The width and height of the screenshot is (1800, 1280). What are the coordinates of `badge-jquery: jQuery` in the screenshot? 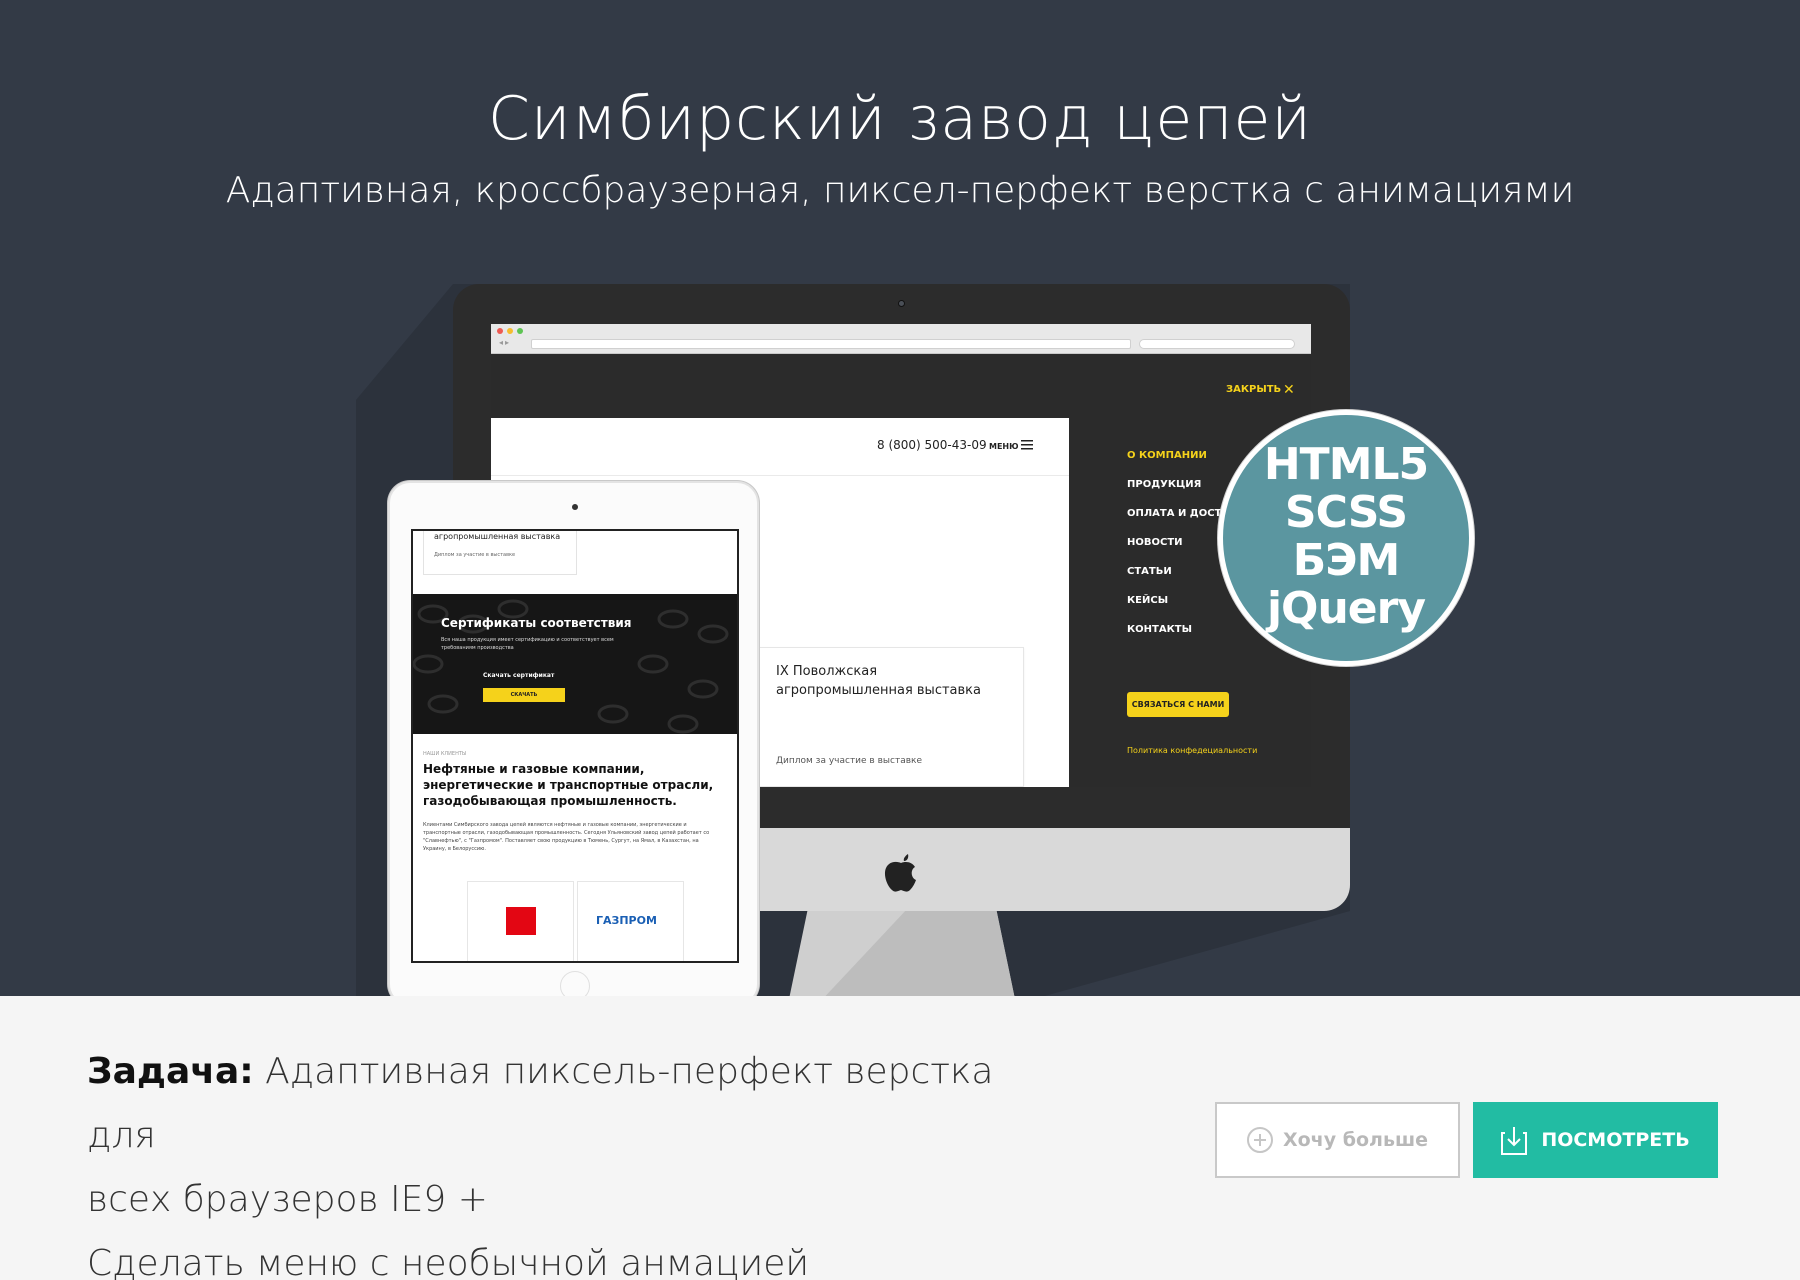 It's located at (1346, 608).